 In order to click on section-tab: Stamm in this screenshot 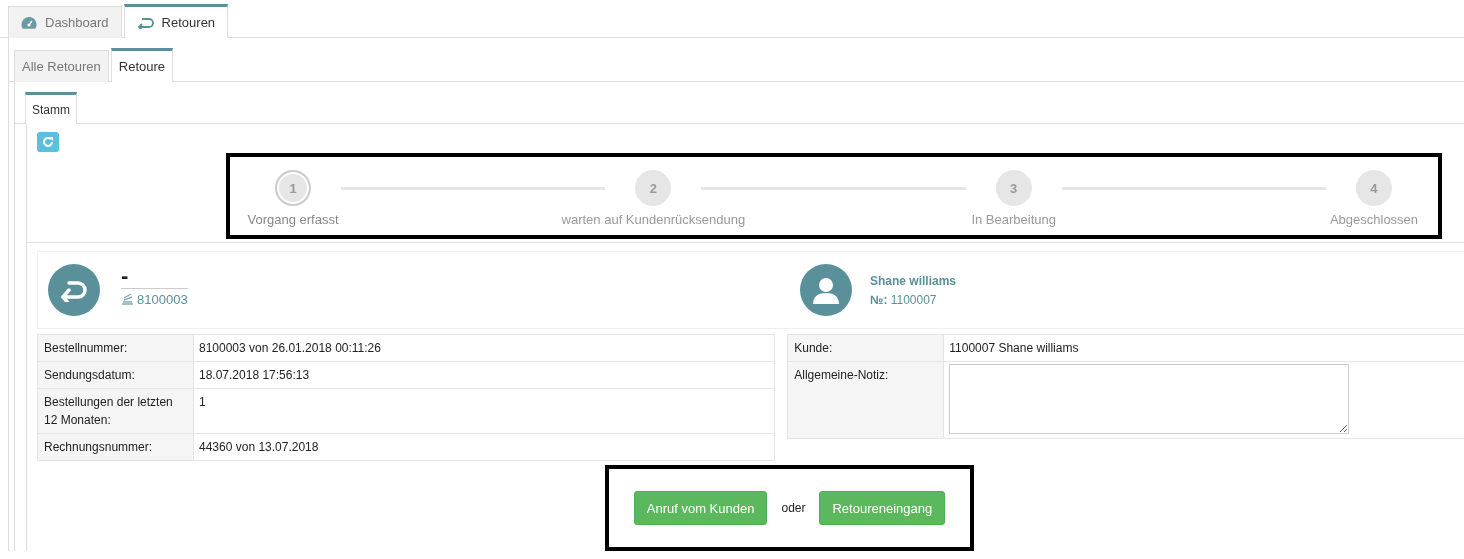, I will do `click(51, 108)`.